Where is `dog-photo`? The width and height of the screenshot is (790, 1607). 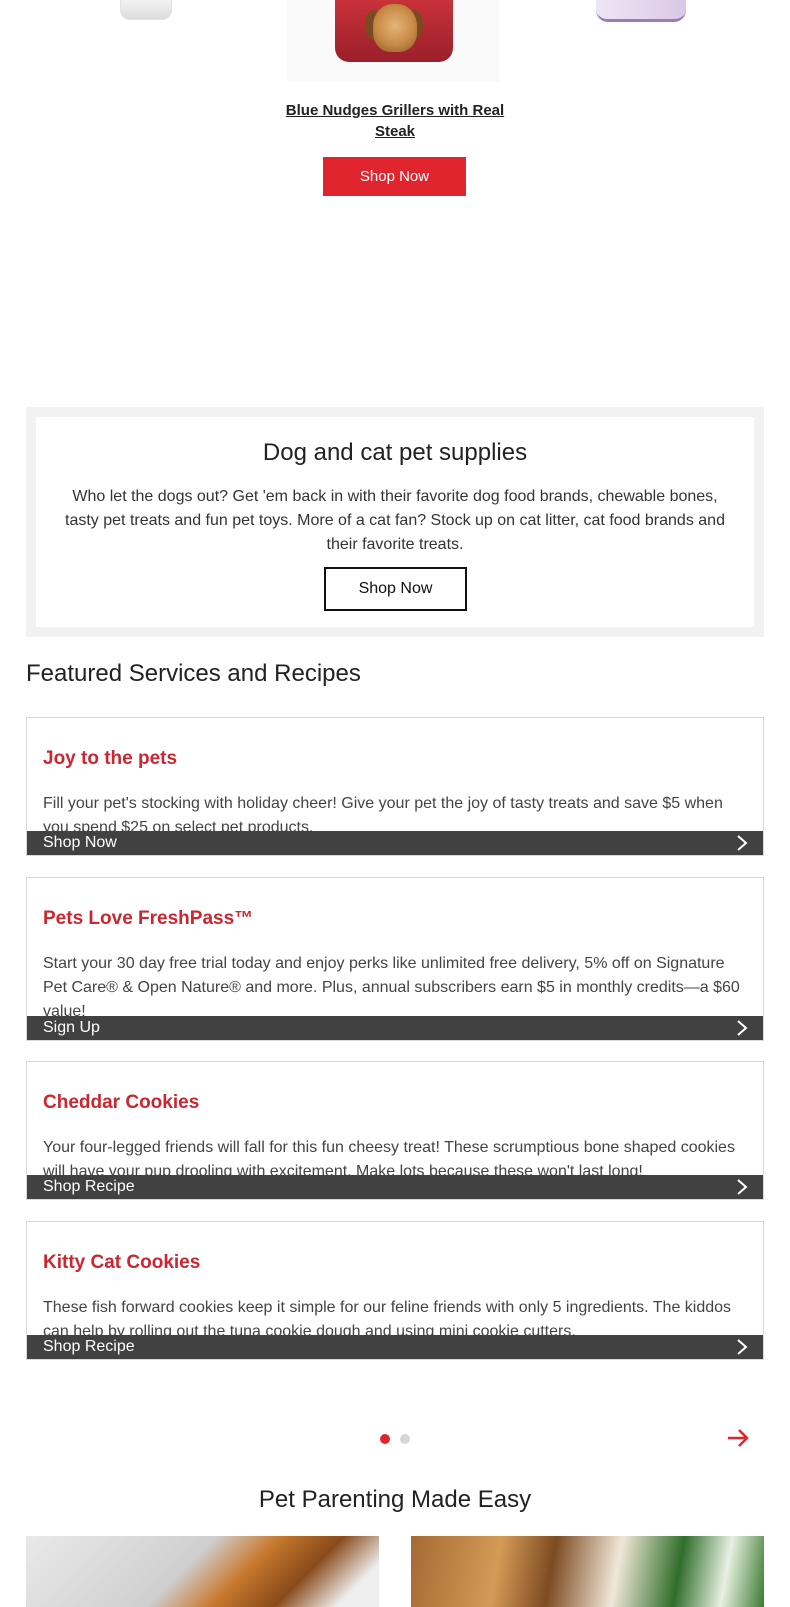
dog-photo is located at coordinates (395, 28).